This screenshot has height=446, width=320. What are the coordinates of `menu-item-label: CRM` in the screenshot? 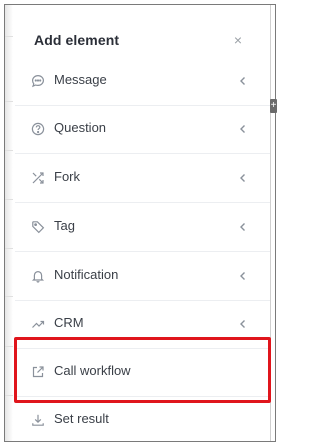 It's located at (69, 322).